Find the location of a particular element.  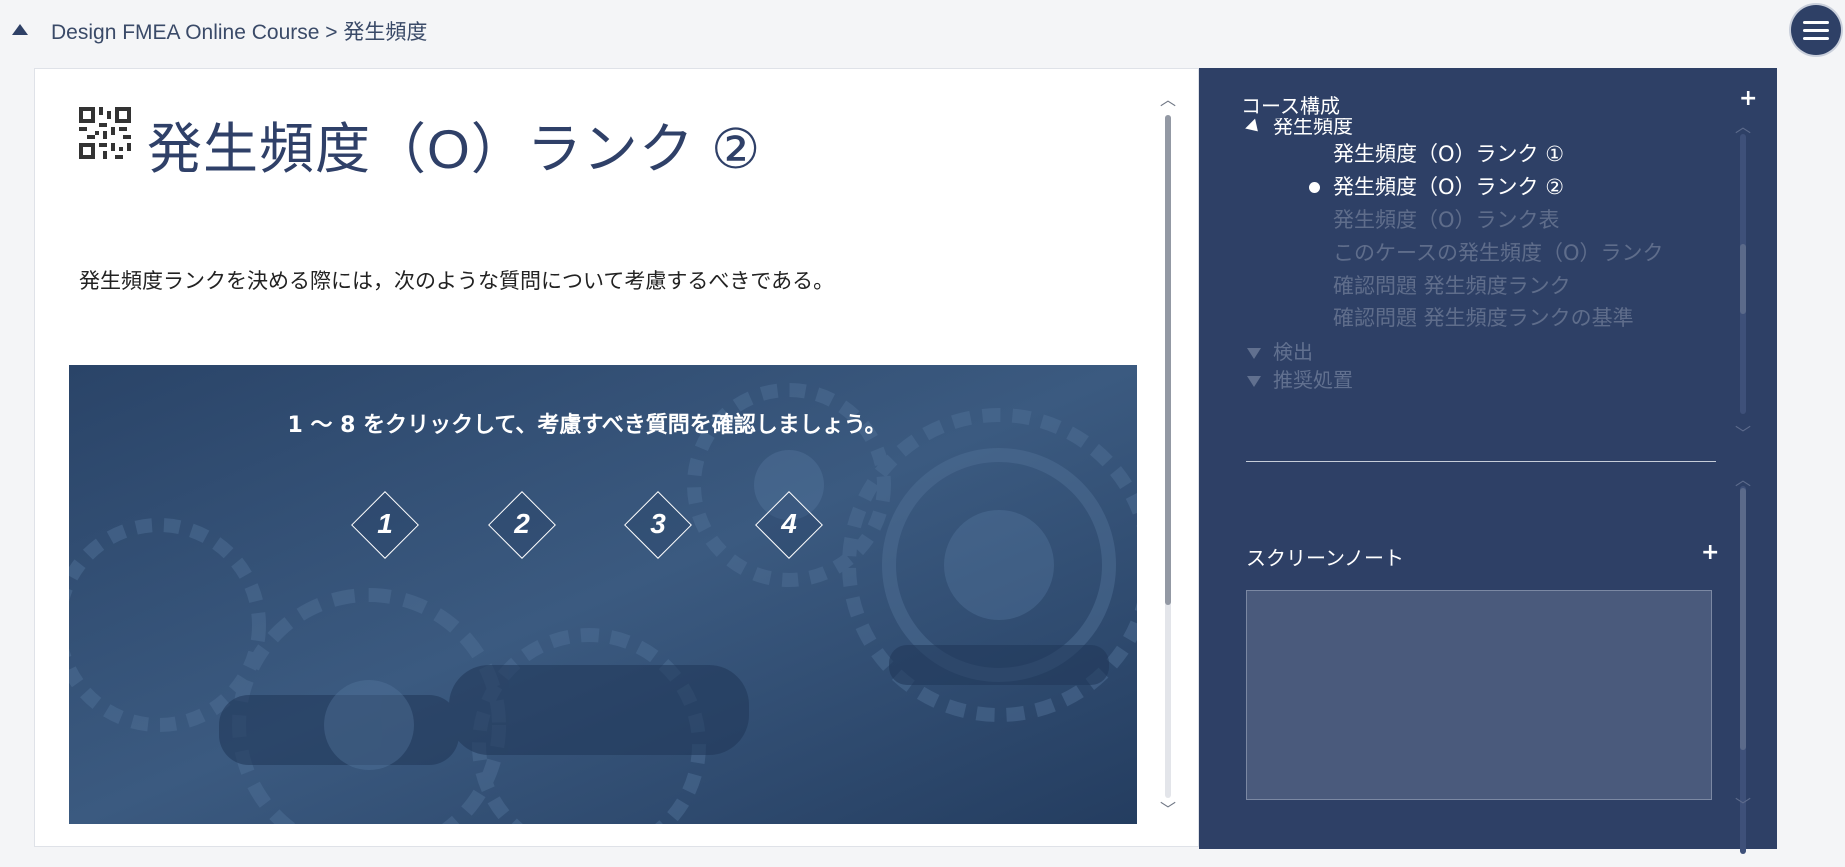

question-button-2: 2 is located at coordinates (522, 525).